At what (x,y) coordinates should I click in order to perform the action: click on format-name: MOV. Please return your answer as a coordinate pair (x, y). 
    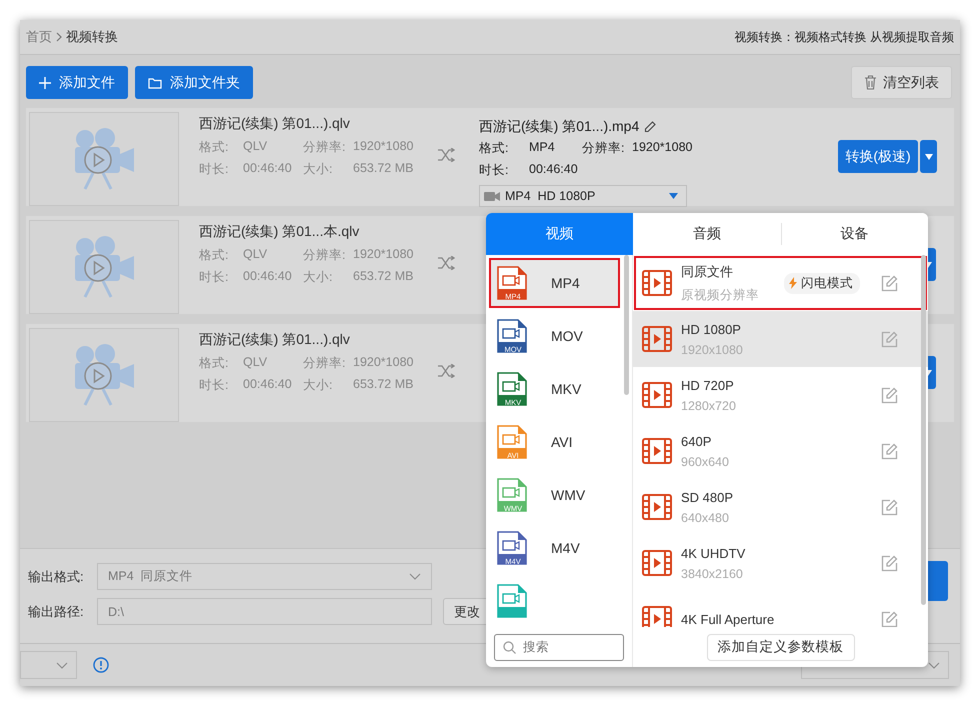
    Looking at the image, I should click on (567, 336).